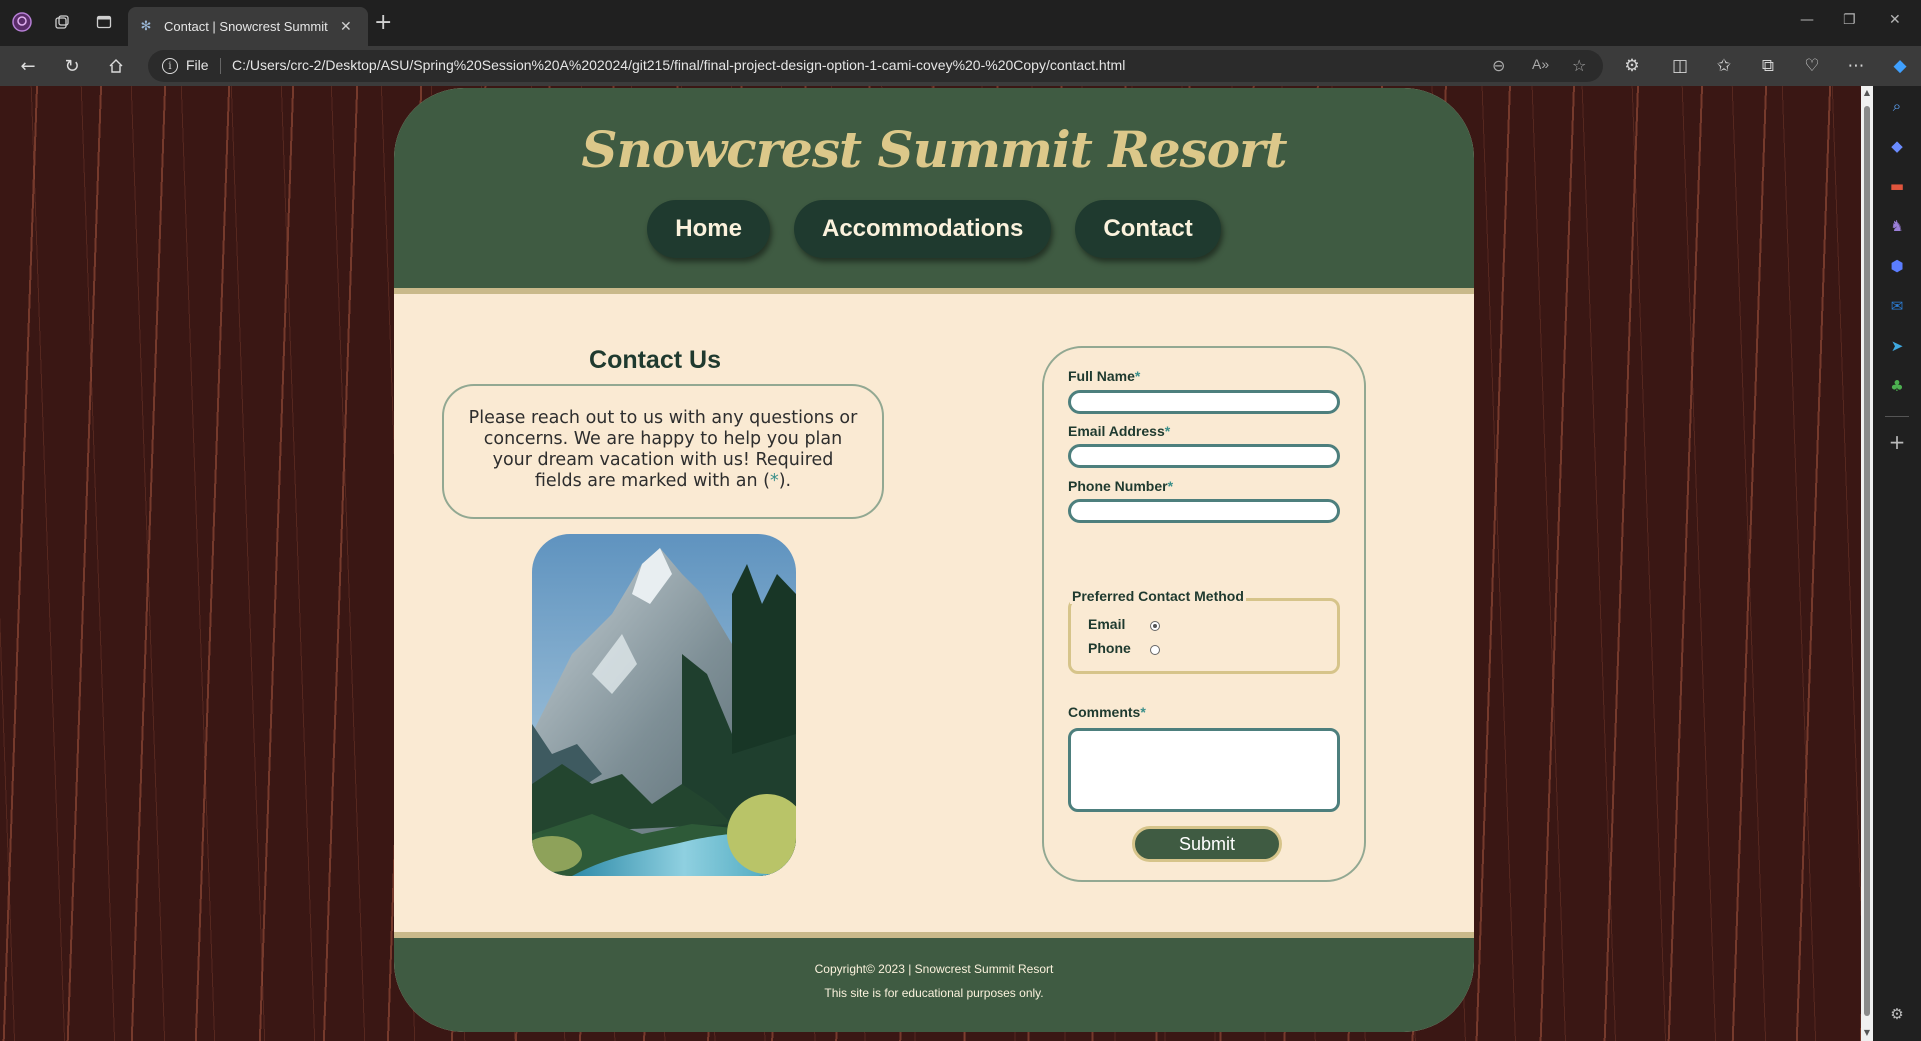 The width and height of the screenshot is (1921, 1041). Describe the element at coordinates (1867, 92) in the screenshot. I see `scroll-up-icon: ▲` at that location.